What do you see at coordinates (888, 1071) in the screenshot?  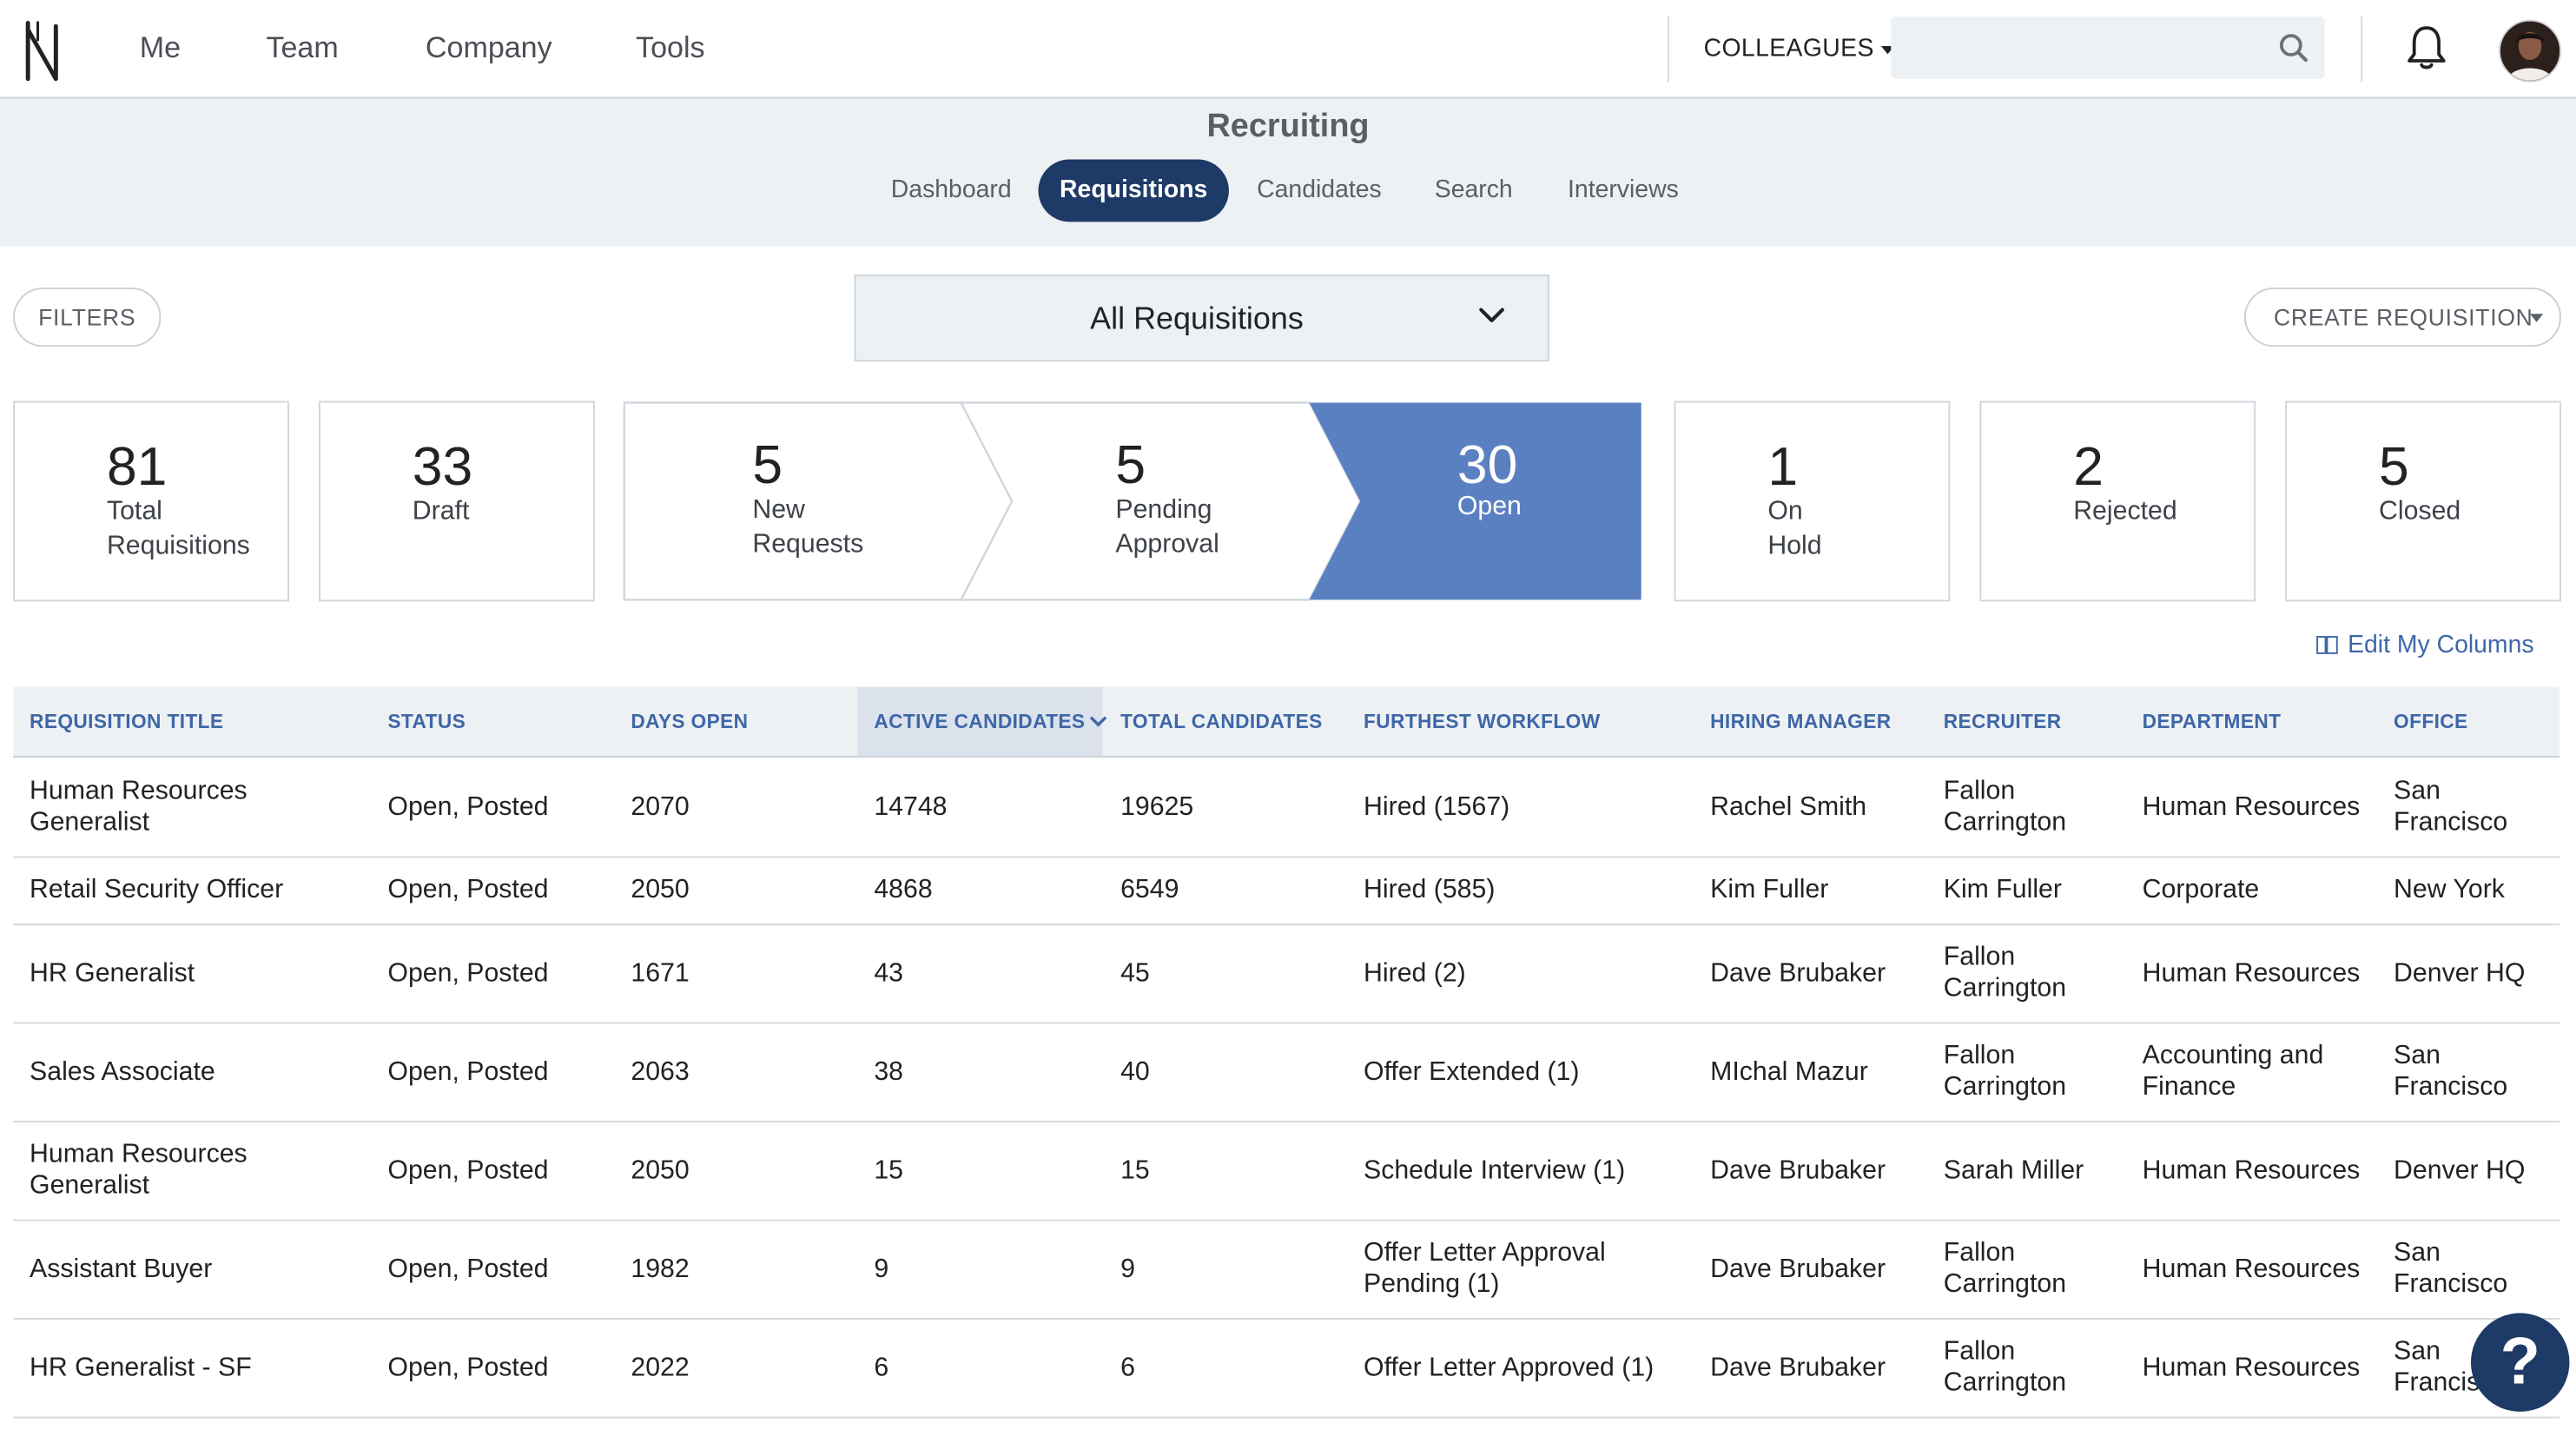 I see `cell-active-candidates: 38` at bounding box center [888, 1071].